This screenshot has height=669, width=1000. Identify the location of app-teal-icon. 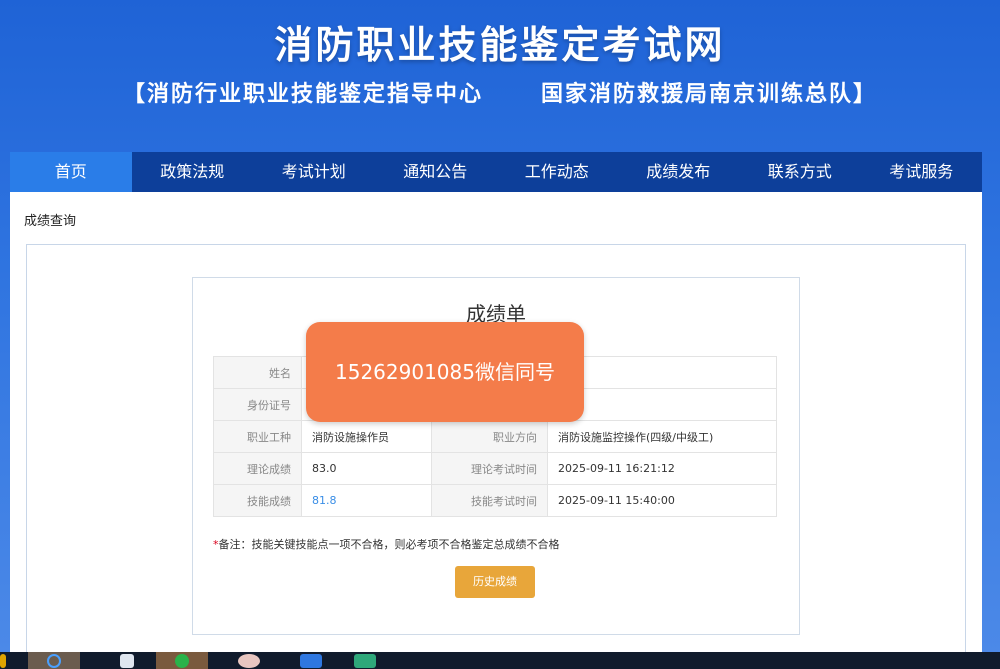
(365, 660).